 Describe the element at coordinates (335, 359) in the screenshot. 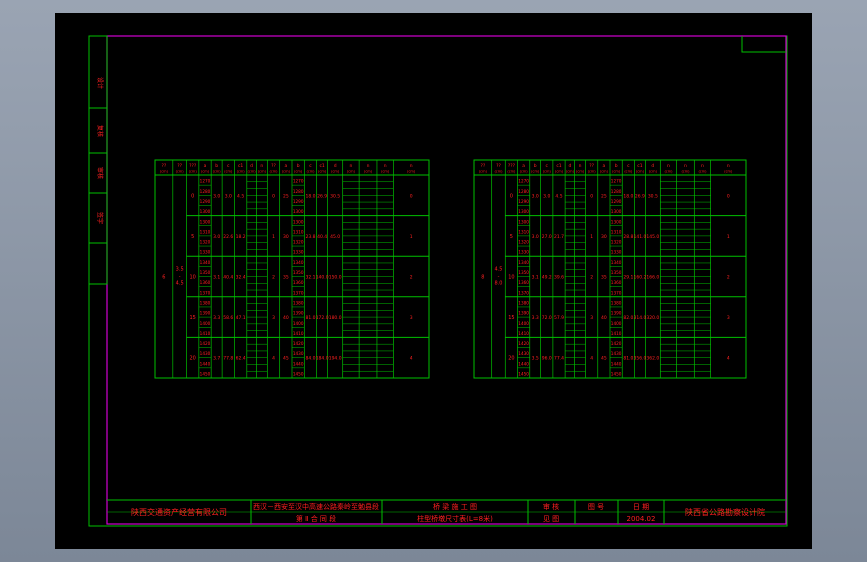

I see `dimension-cell: 194.0` at that location.